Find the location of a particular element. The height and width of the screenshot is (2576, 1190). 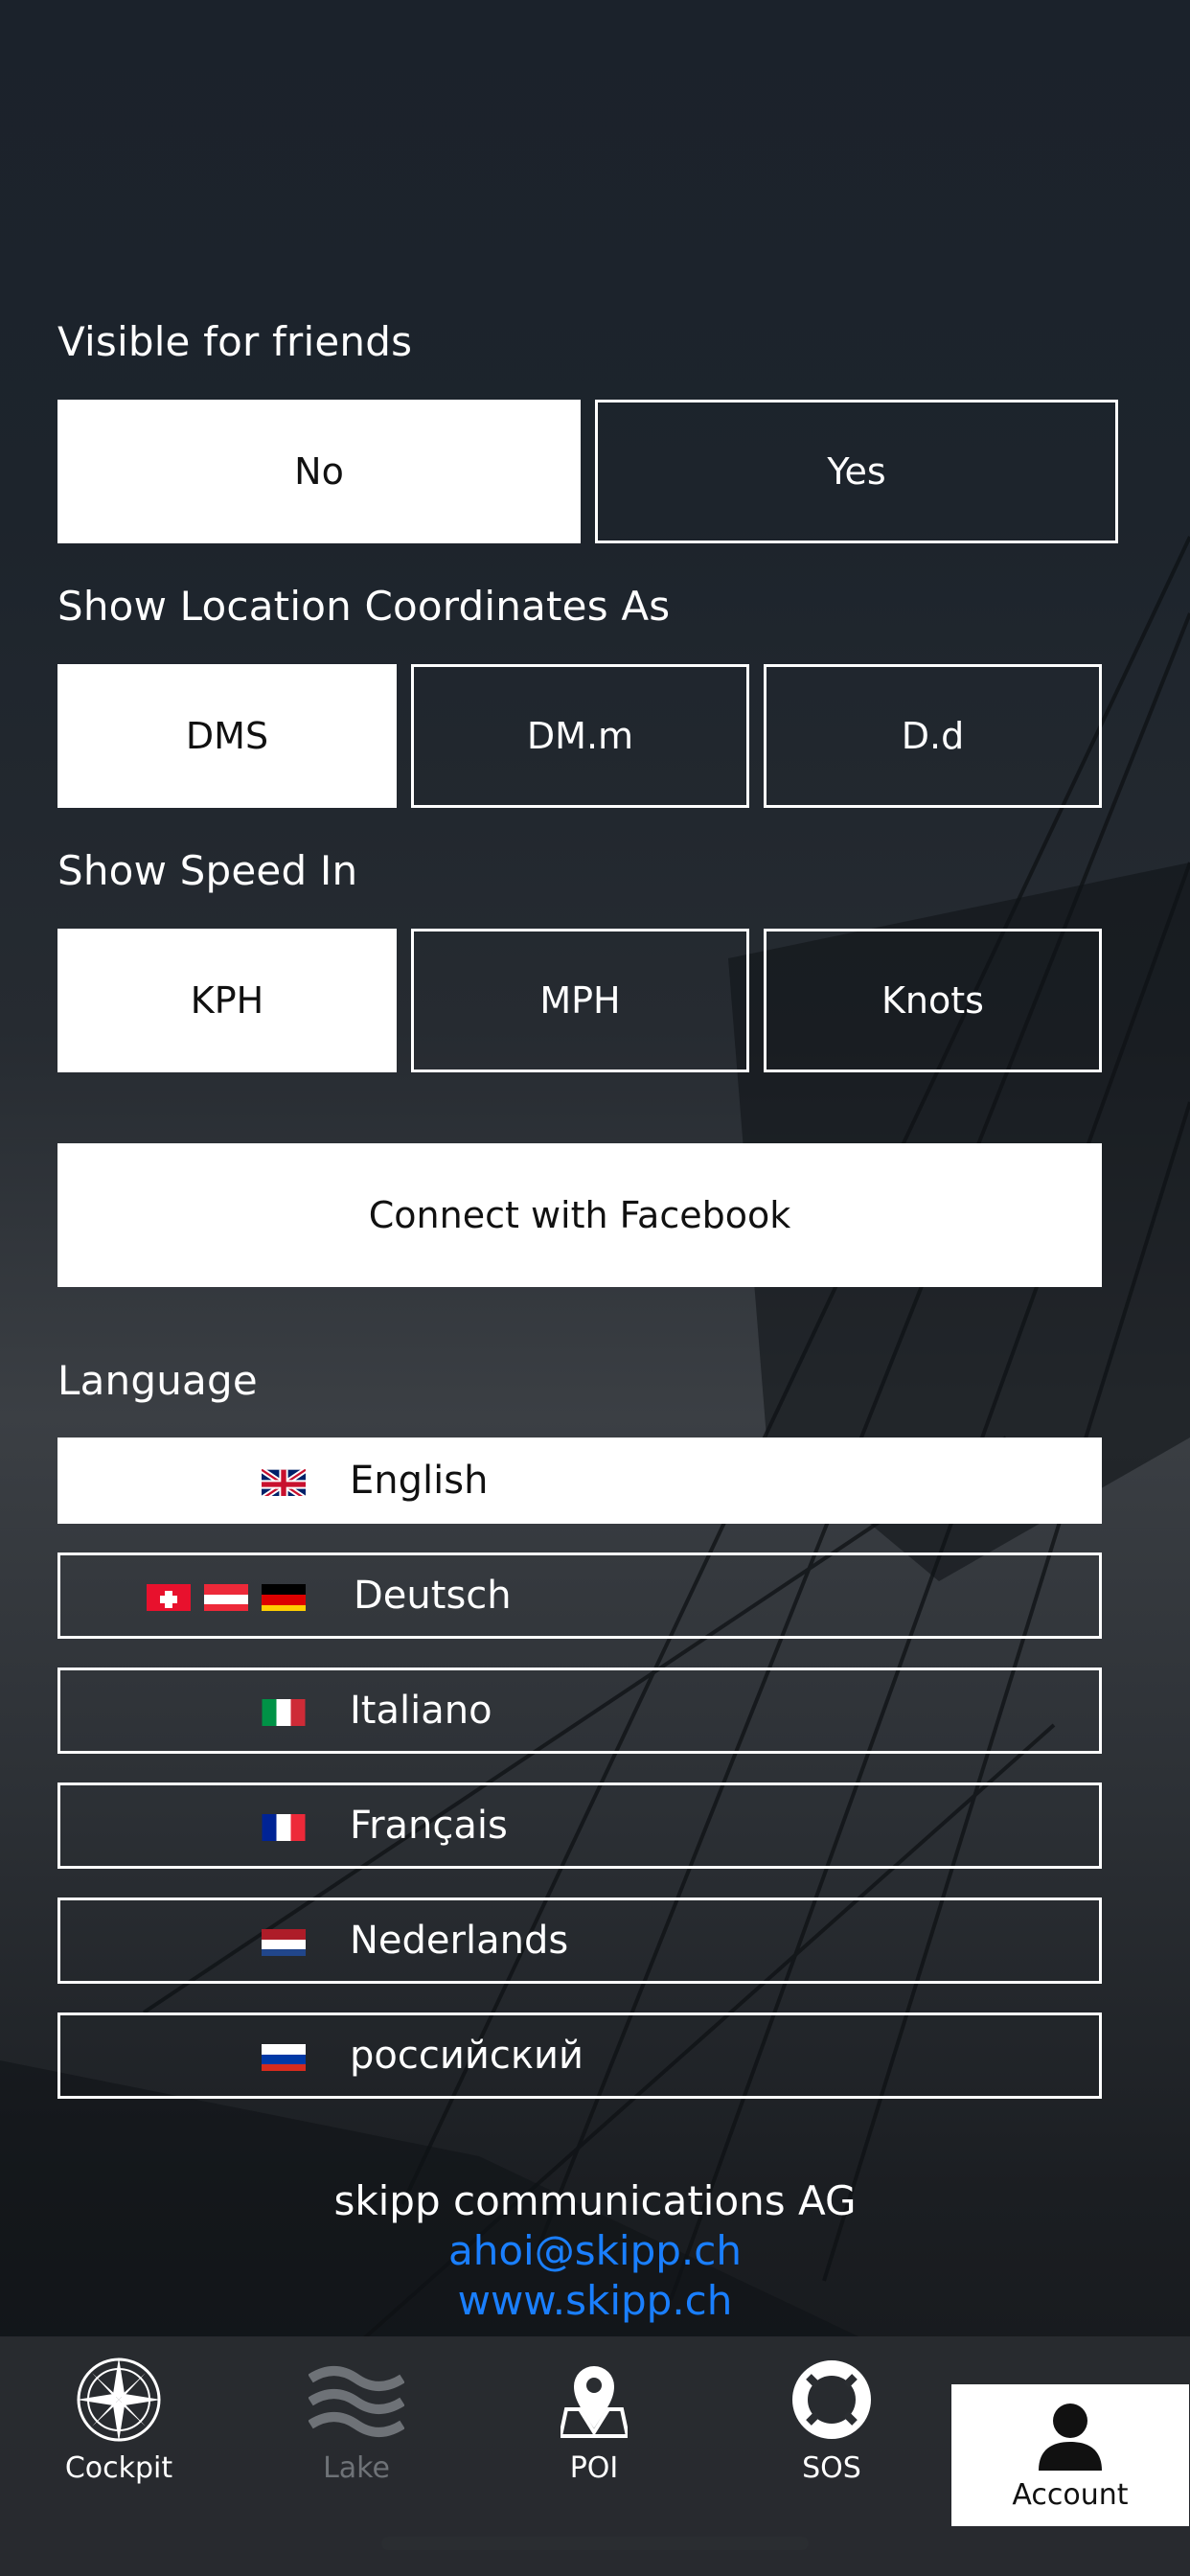

language-item-english: English is located at coordinates (579, 1481).